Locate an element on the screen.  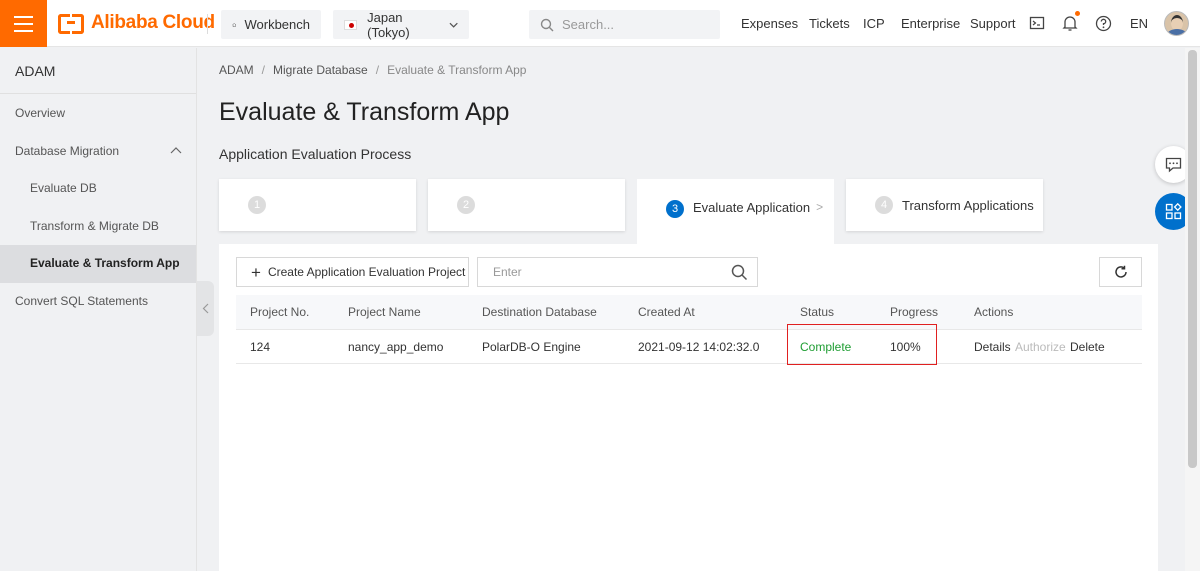
sidebar-title: ADAM is located at coordinates (98, 71).